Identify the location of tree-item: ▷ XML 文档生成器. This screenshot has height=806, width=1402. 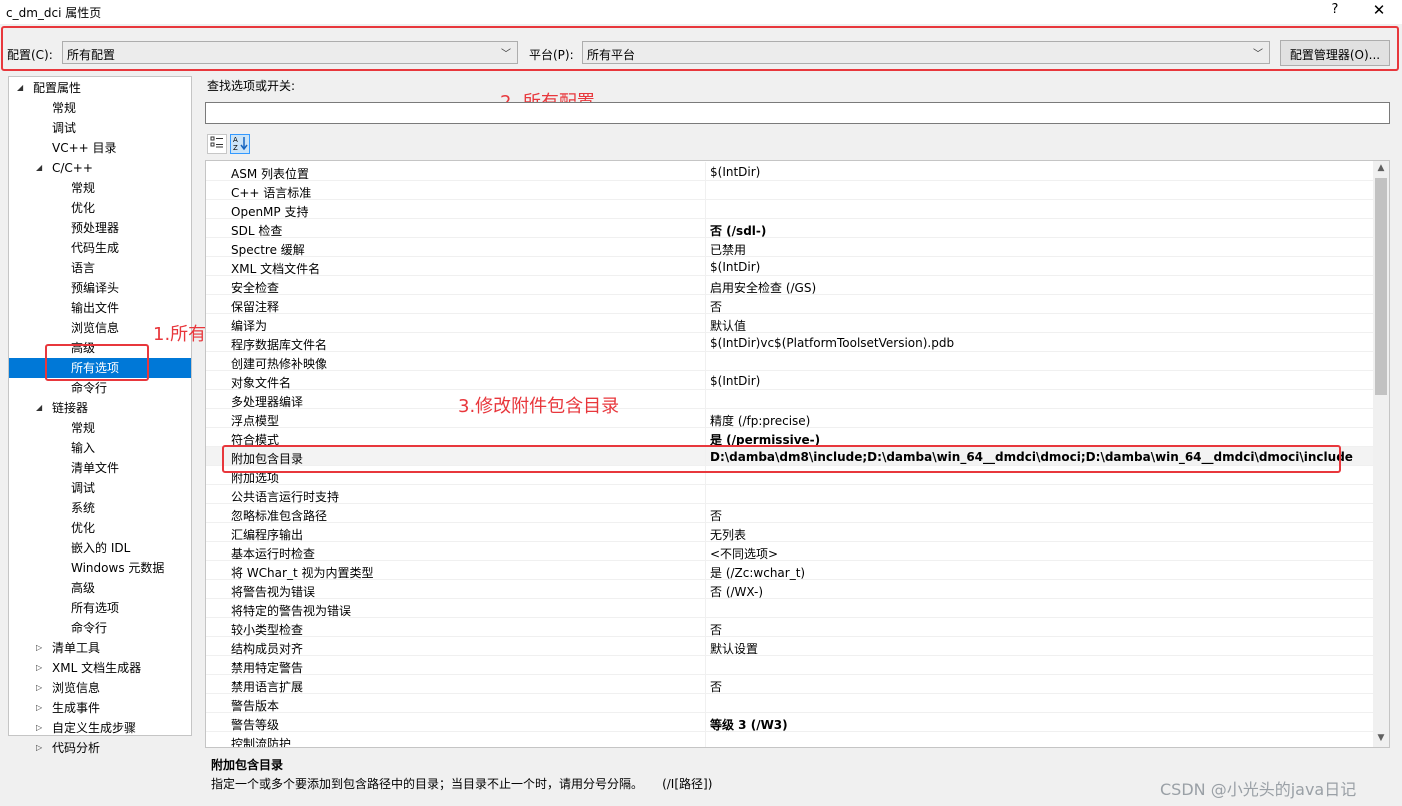
(100, 668).